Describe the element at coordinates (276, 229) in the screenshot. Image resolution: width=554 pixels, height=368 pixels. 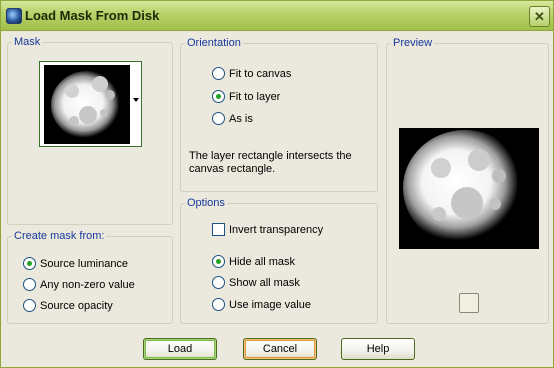
I see `checkbox-label: Invert transparency` at that location.